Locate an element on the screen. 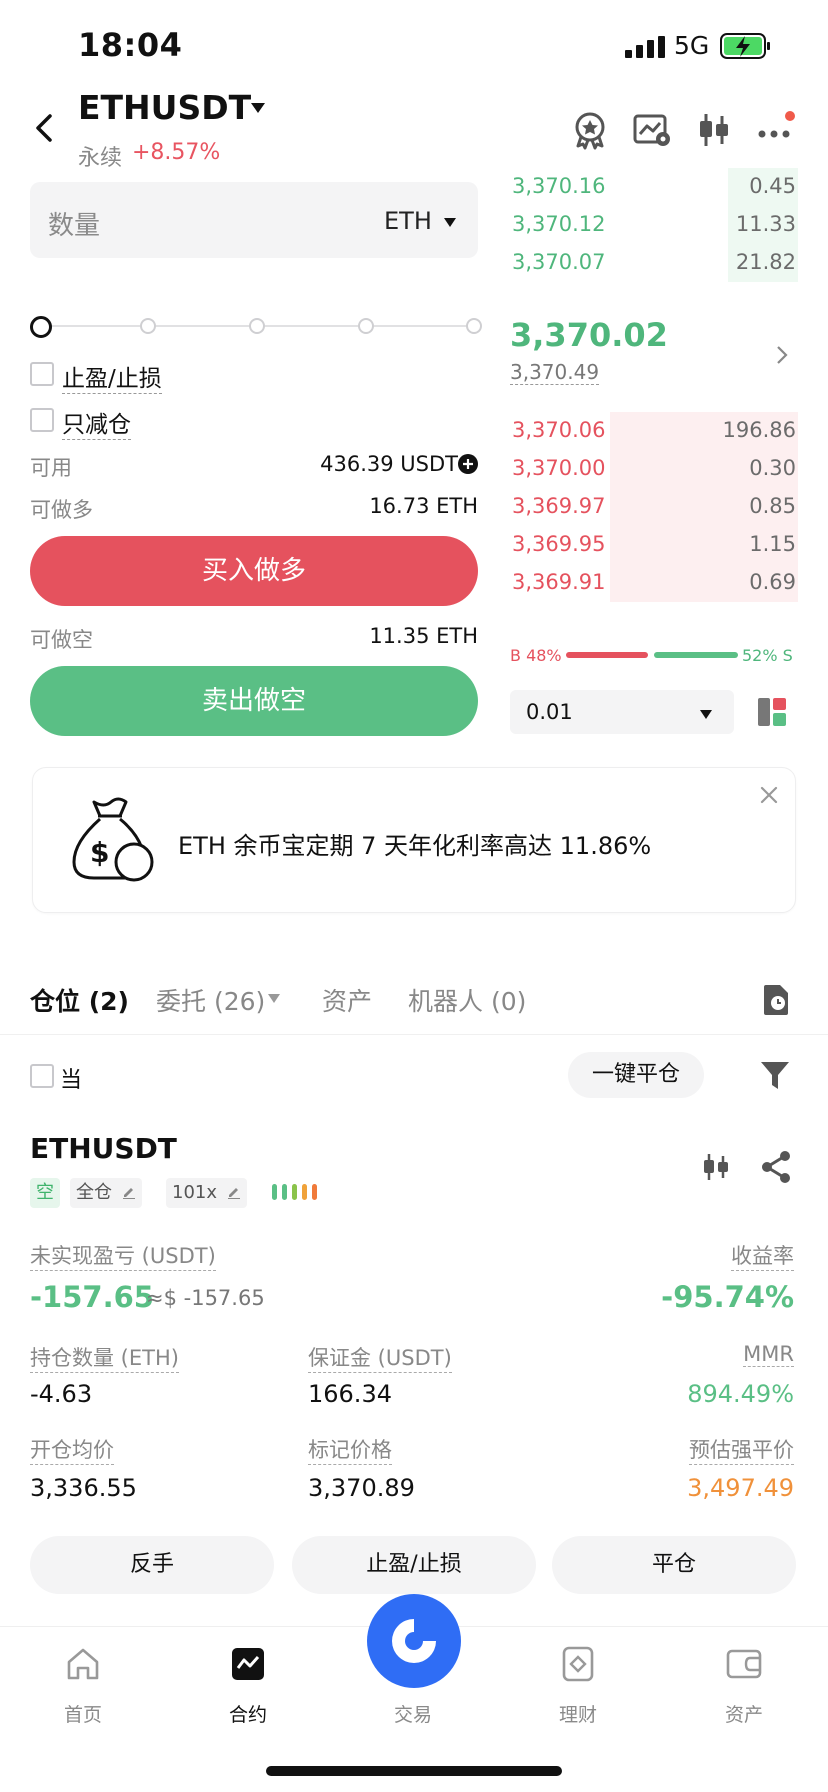 The width and height of the screenshot is (828, 1792). home-icon is located at coordinates (83, 1664).